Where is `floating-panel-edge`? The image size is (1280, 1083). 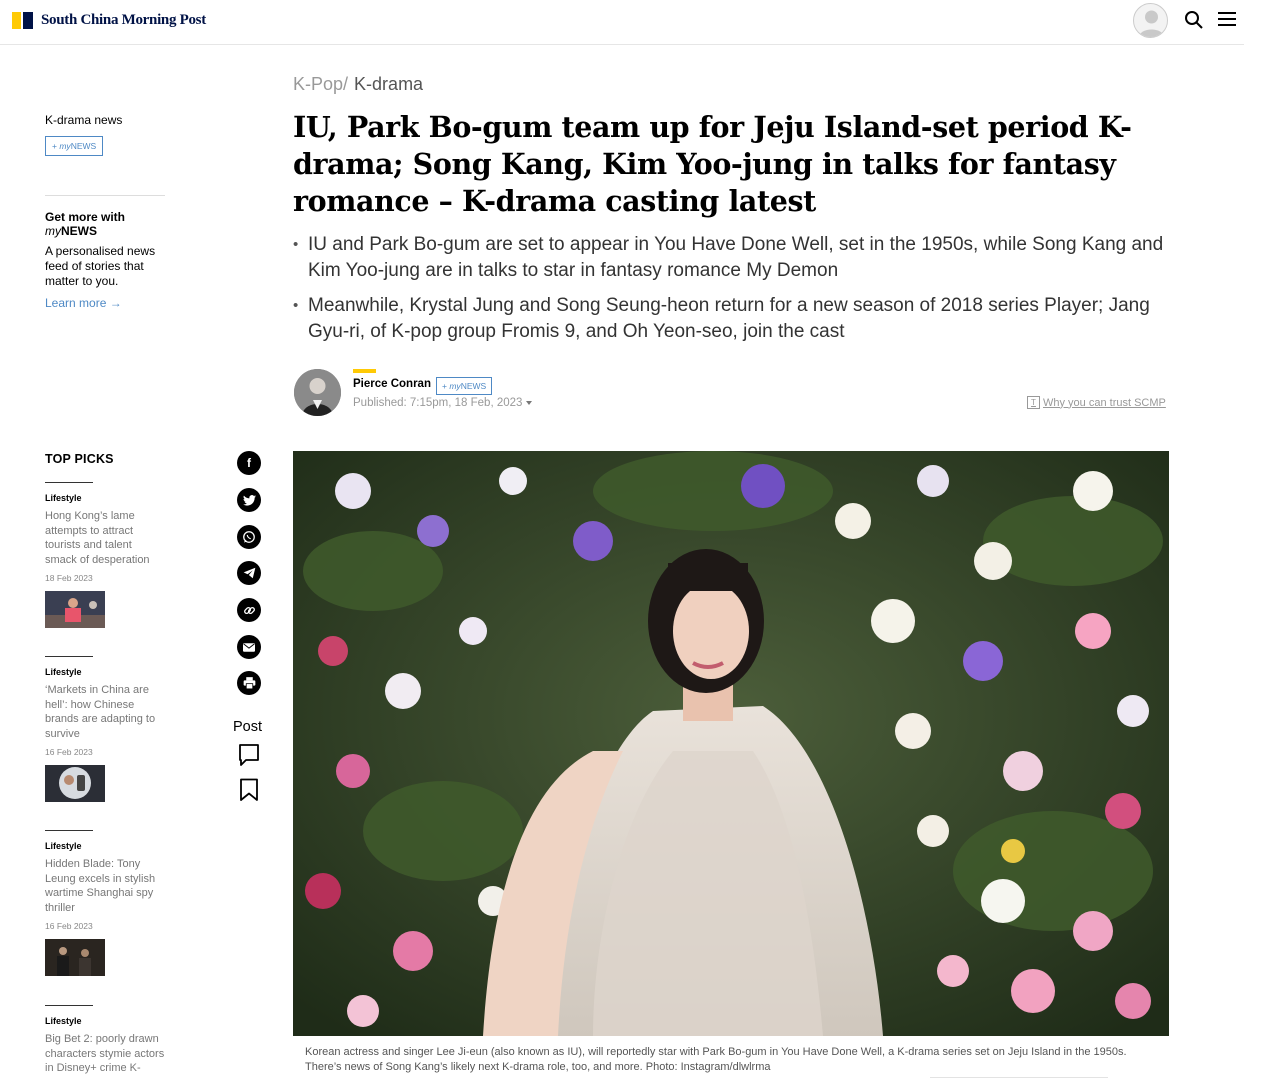 floating-panel-edge is located at coordinates (1019, 1080).